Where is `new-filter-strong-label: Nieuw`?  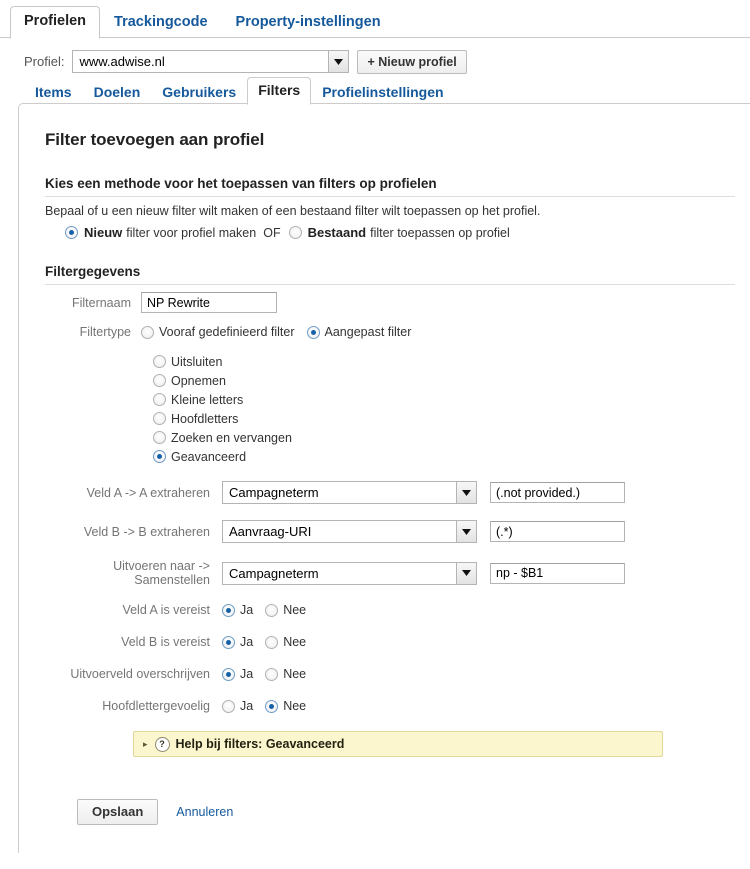 new-filter-strong-label: Nieuw is located at coordinates (103, 232).